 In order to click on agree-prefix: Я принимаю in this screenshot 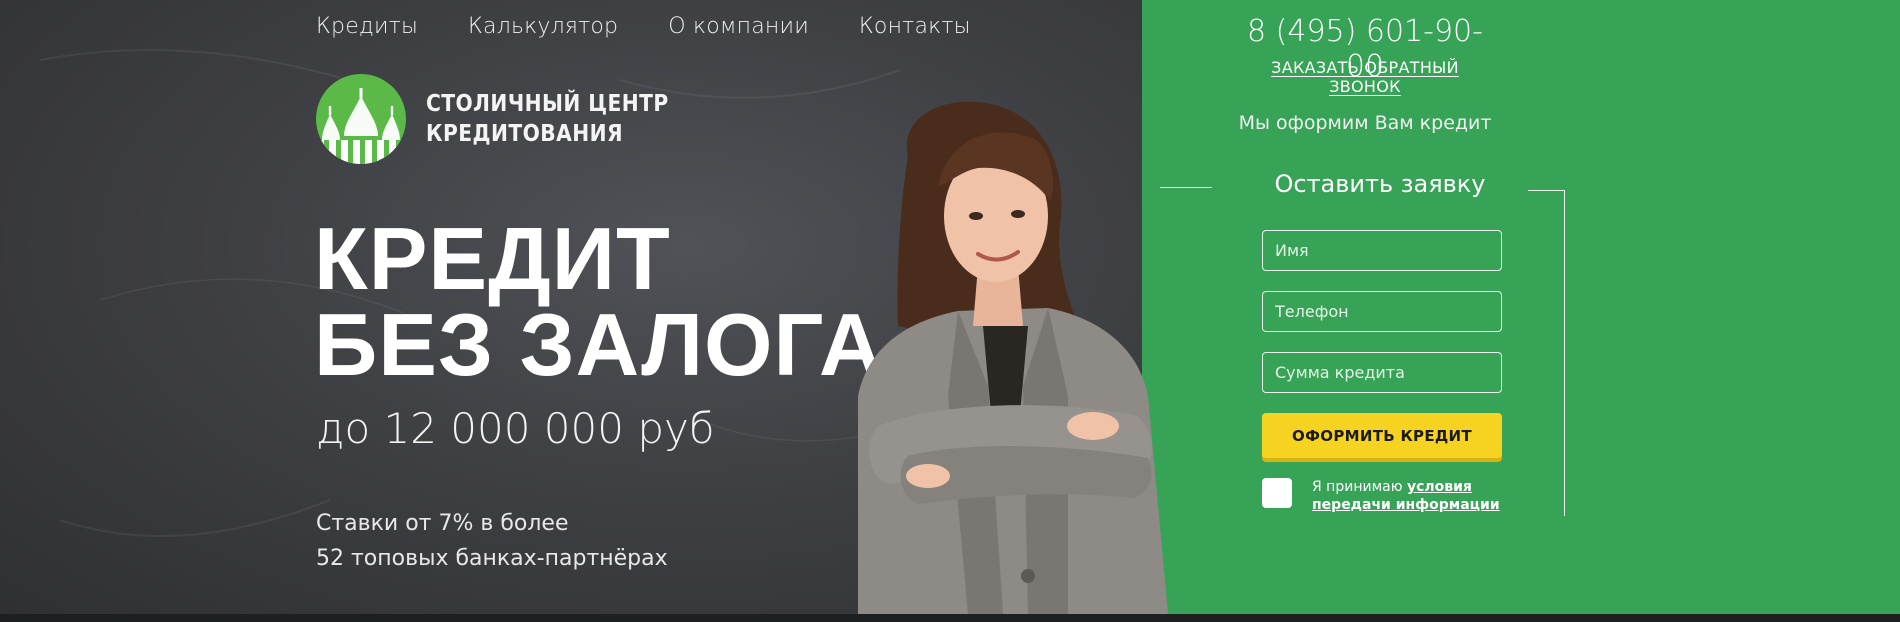, I will do `click(1359, 487)`.